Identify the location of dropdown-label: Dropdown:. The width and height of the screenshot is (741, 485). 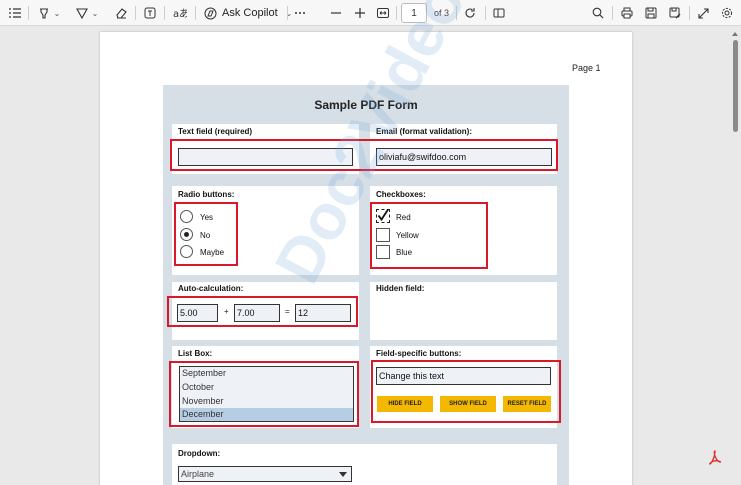
(199, 453).